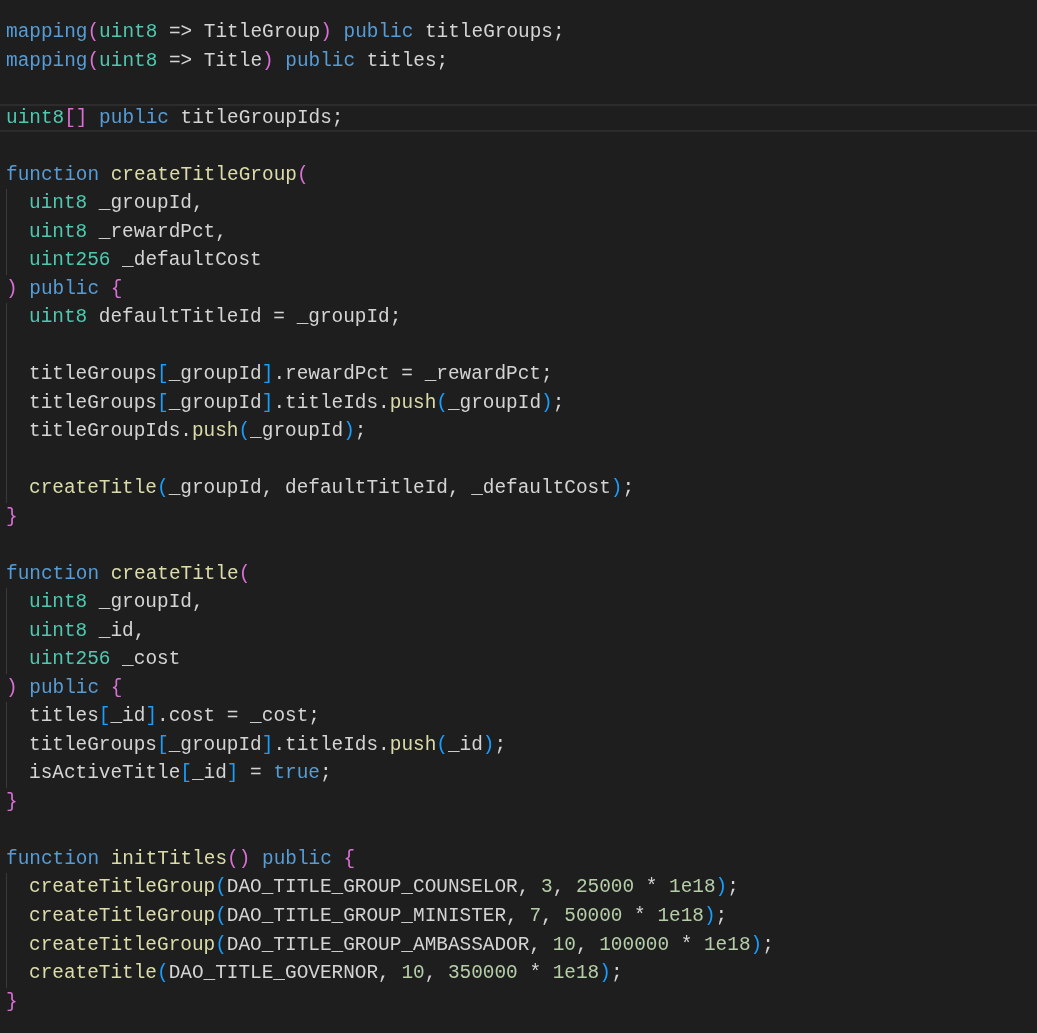 This screenshot has height=1033, width=1037. Describe the element at coordinates (332, 489) in the screenshot. I see `code-line: createTitle(_groupId, defaultTitleId, _defaultCost);` at that location.